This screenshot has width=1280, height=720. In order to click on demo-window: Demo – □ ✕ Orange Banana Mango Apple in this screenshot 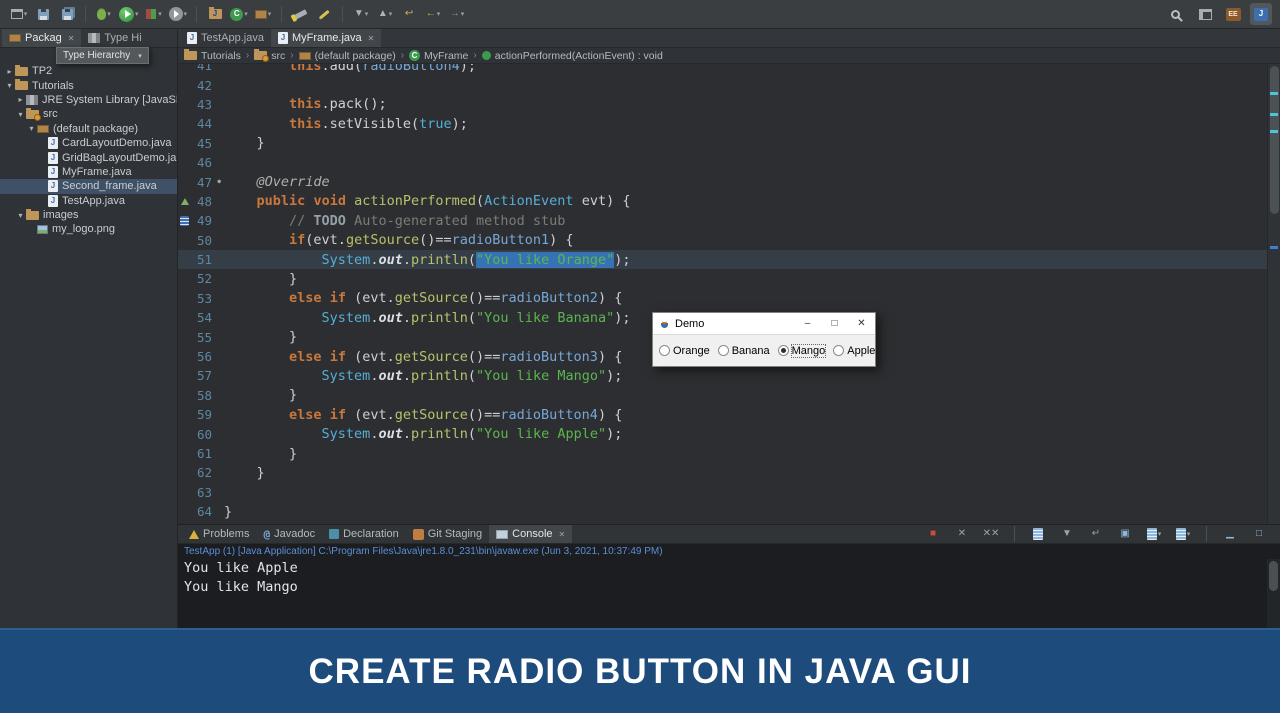, I will do `click(764, 339)`.